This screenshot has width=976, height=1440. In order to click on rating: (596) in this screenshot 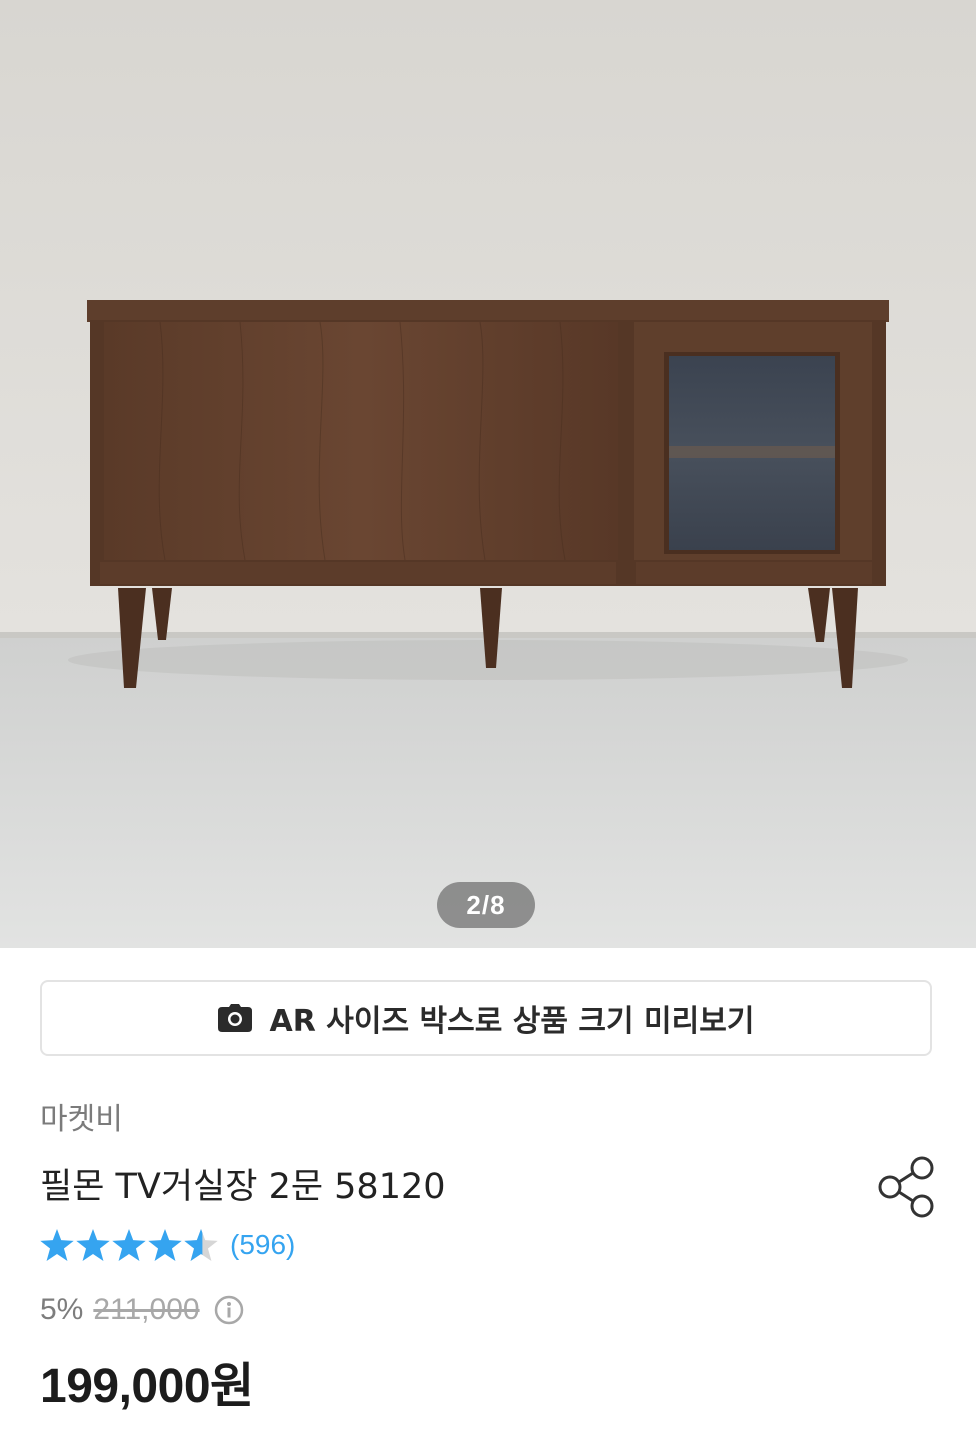, I will do `click(167, 1245)`.